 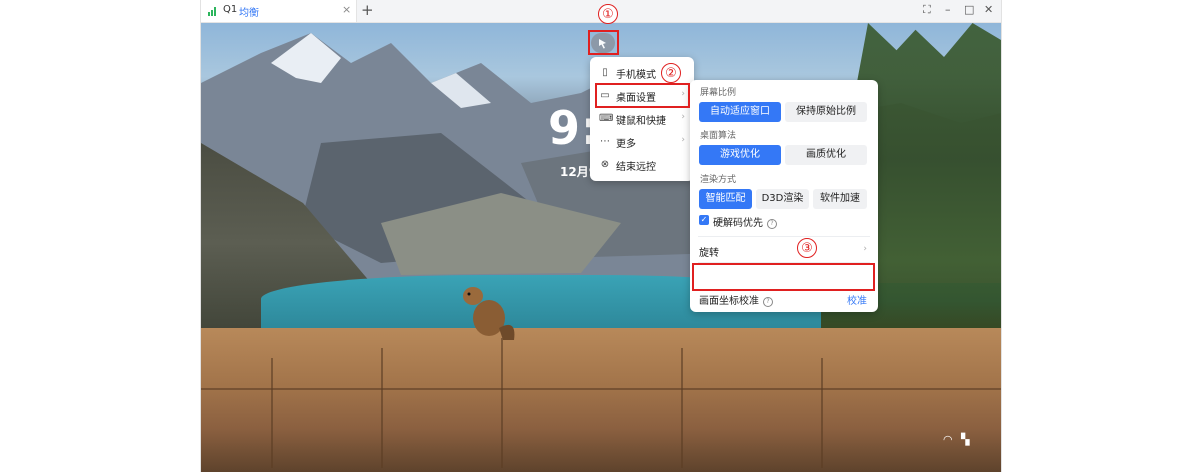 What do you see at coordinates (605, 141) in the screenshot?
I see `more-icon: ⋯` at bounding box center [605, 141].